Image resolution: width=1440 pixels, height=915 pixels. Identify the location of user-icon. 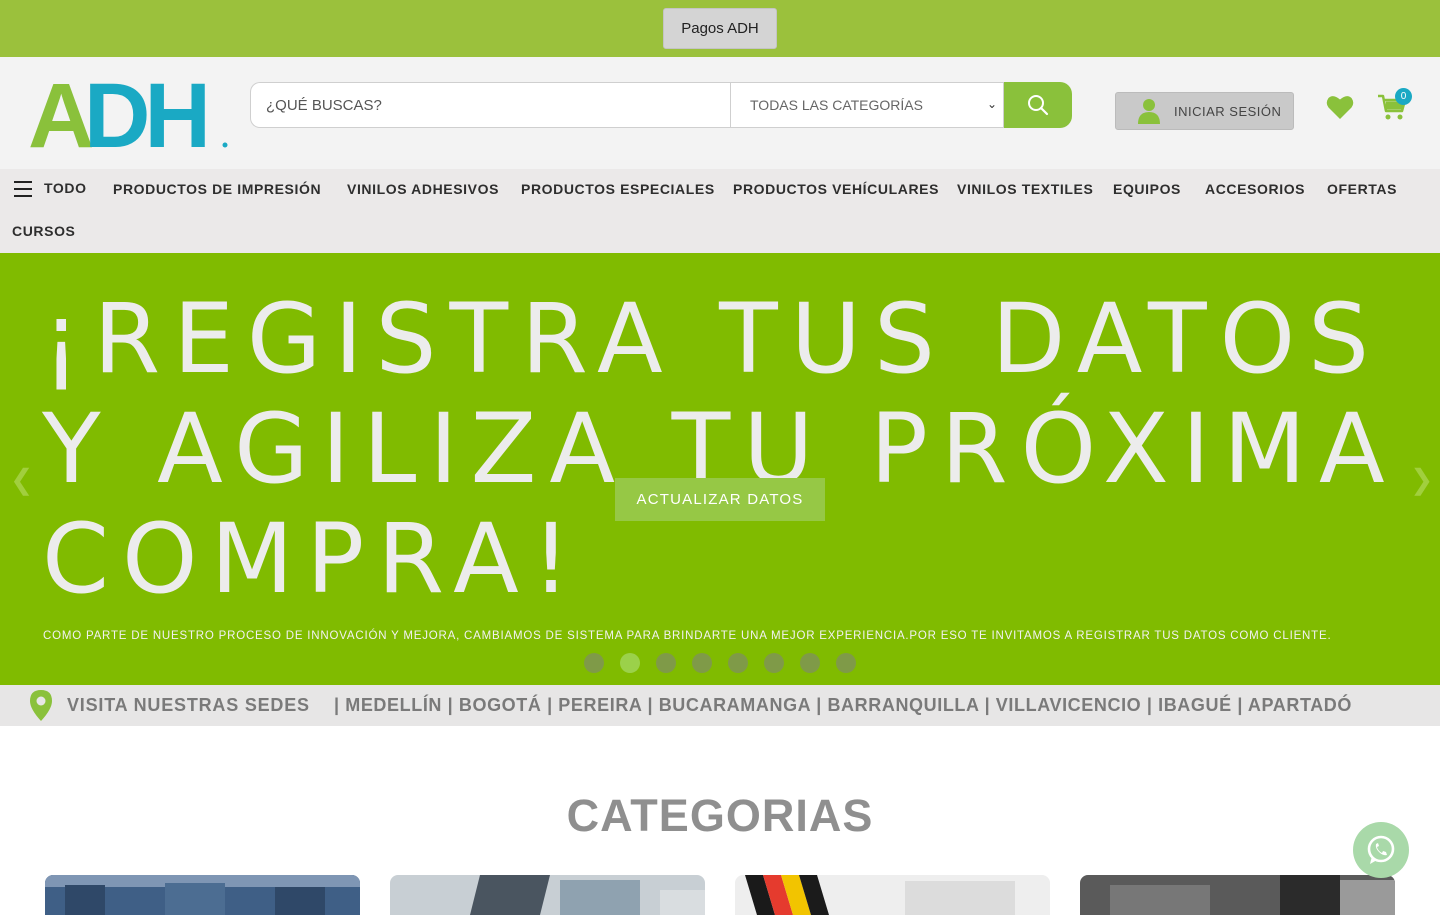
(1149, 111).